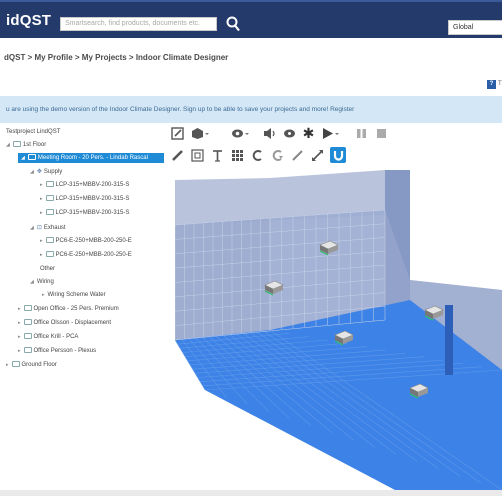  What do you see at coordinates (449, 340) in the screenshot?
I see `window-strip` at bounding box center [449, 340].